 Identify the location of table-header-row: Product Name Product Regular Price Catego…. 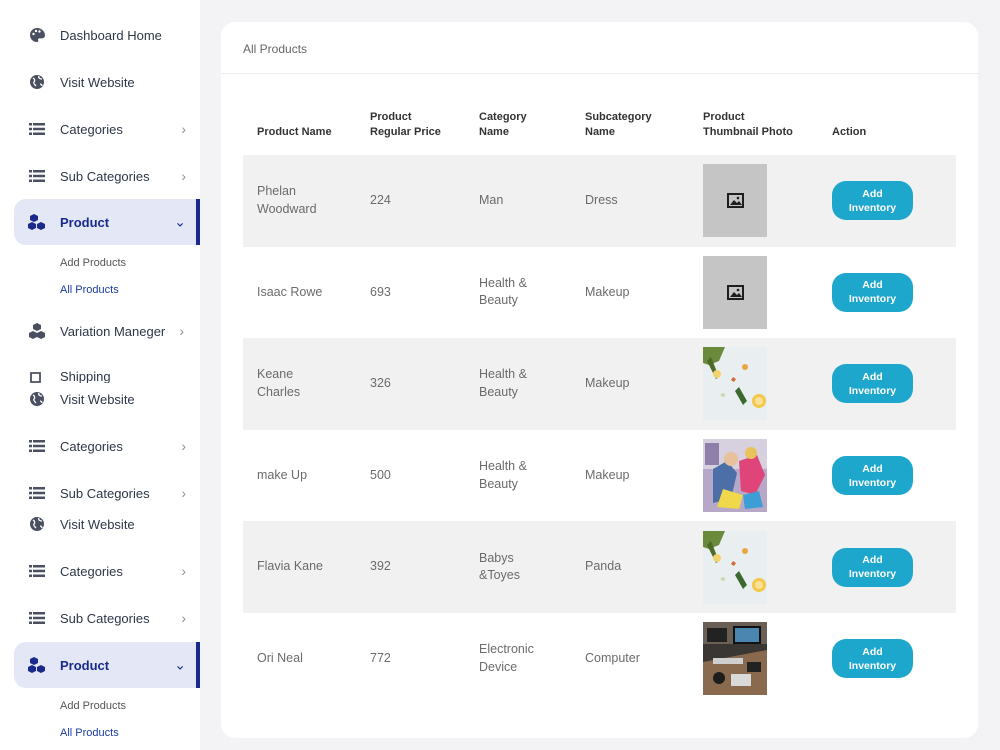
(599, 130).